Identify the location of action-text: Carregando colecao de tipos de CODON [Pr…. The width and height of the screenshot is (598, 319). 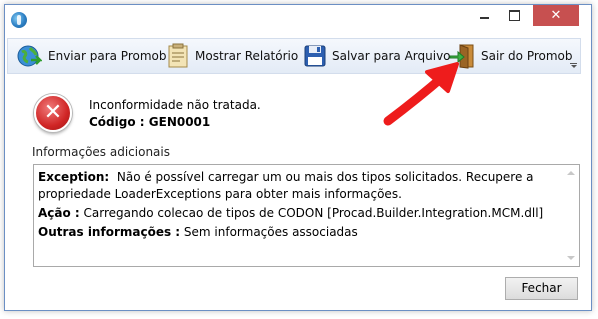
(313, 213).